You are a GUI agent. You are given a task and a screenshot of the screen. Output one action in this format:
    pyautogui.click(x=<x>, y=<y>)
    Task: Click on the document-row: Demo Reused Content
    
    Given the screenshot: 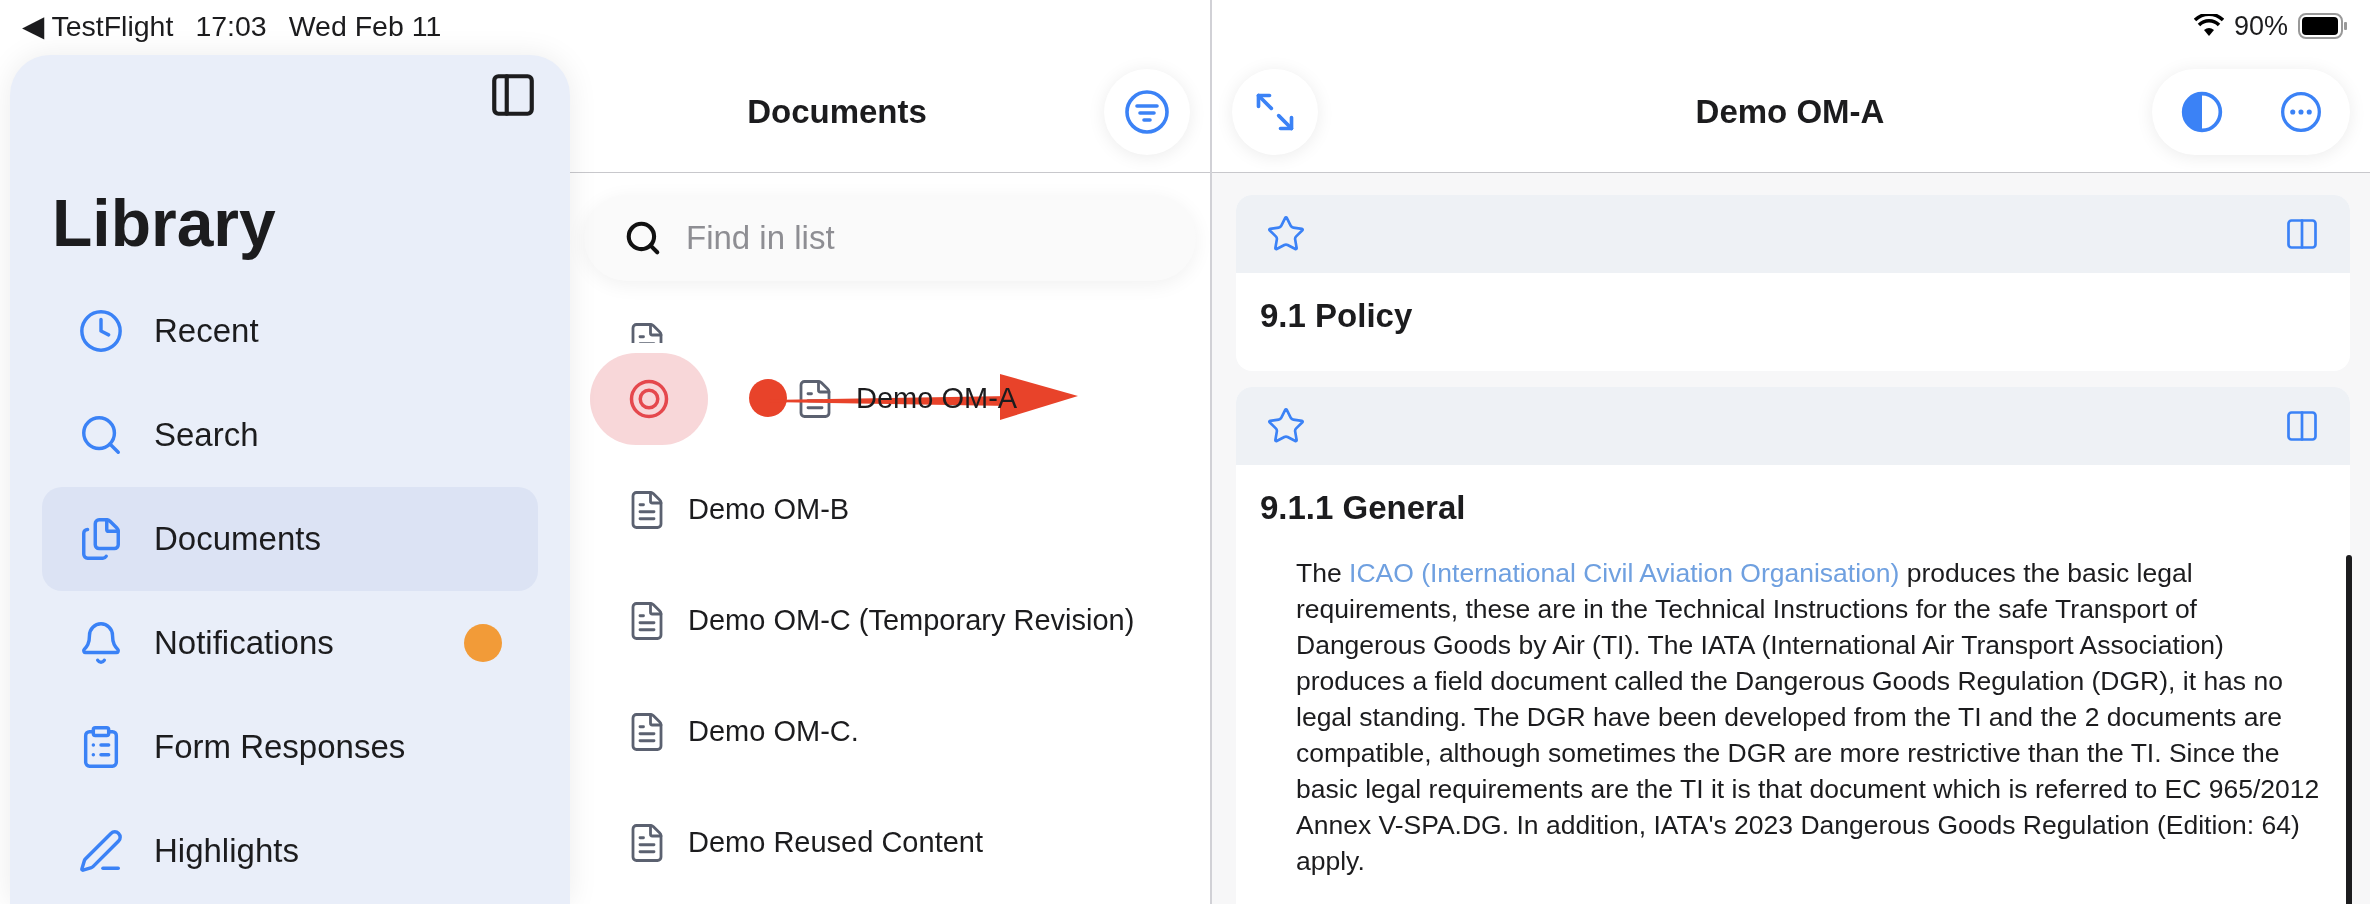 What is the action you would take?
    pyautogui.click(x=890, y=842)
    